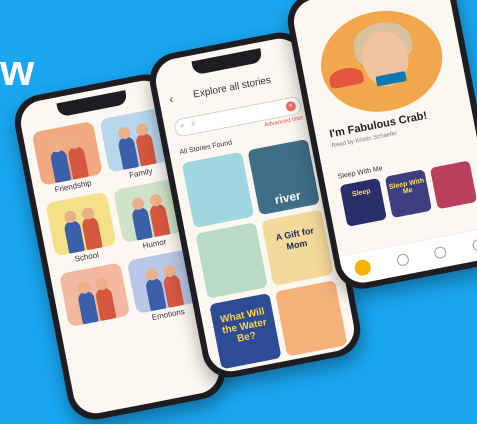 The width and height of the screenshot is (477, 424). What do you see at coordinates (474, 245) in the screenshot?
I see `profile-tab-icon` at bounding box center [474, 245].